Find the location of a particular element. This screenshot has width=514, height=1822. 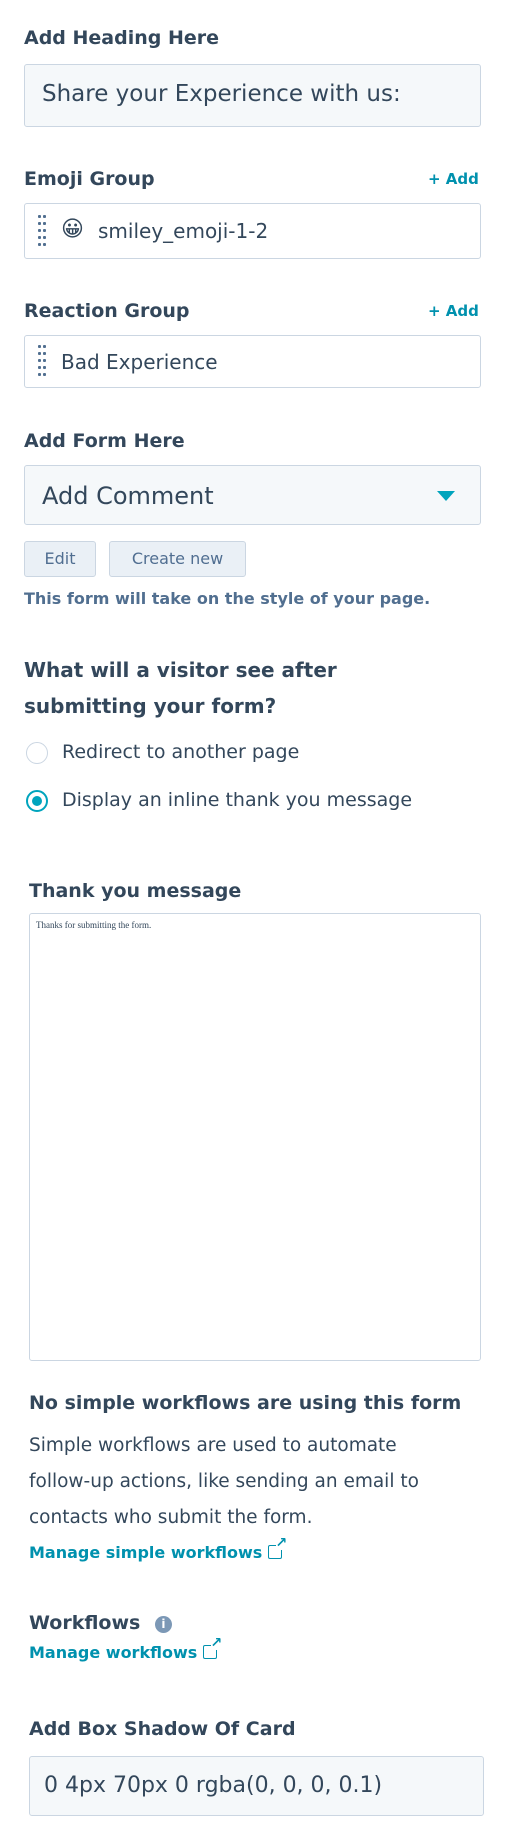

caret-down-icon is located at coordinates (446, 496).